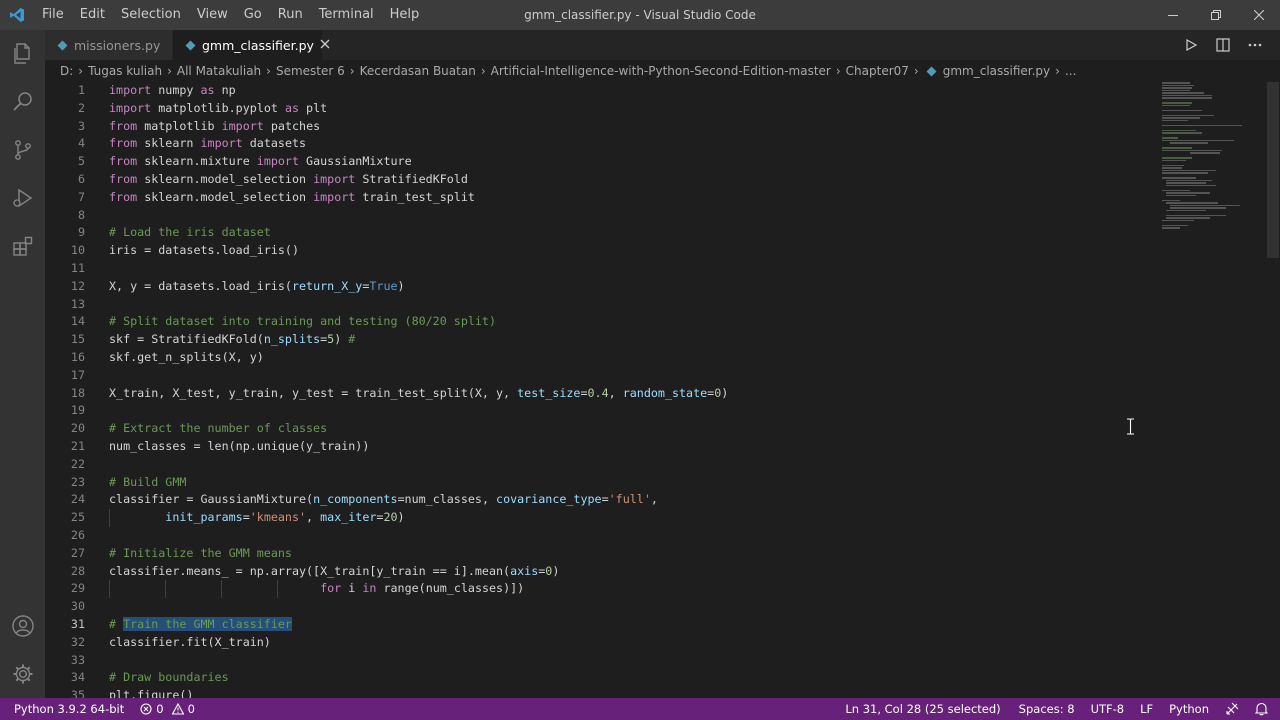 Image resolution: width=1280 pixels, height=720 pixels. Describe the element at coordinates (22, 102) in the screenshot. I see `search-button` at that location.